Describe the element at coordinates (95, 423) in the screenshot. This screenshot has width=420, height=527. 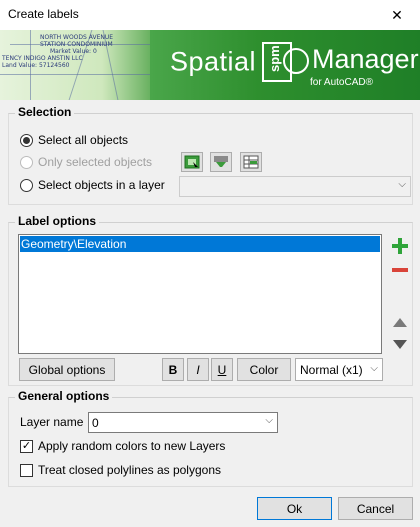
I see `layer-name-value: 0` at that location.